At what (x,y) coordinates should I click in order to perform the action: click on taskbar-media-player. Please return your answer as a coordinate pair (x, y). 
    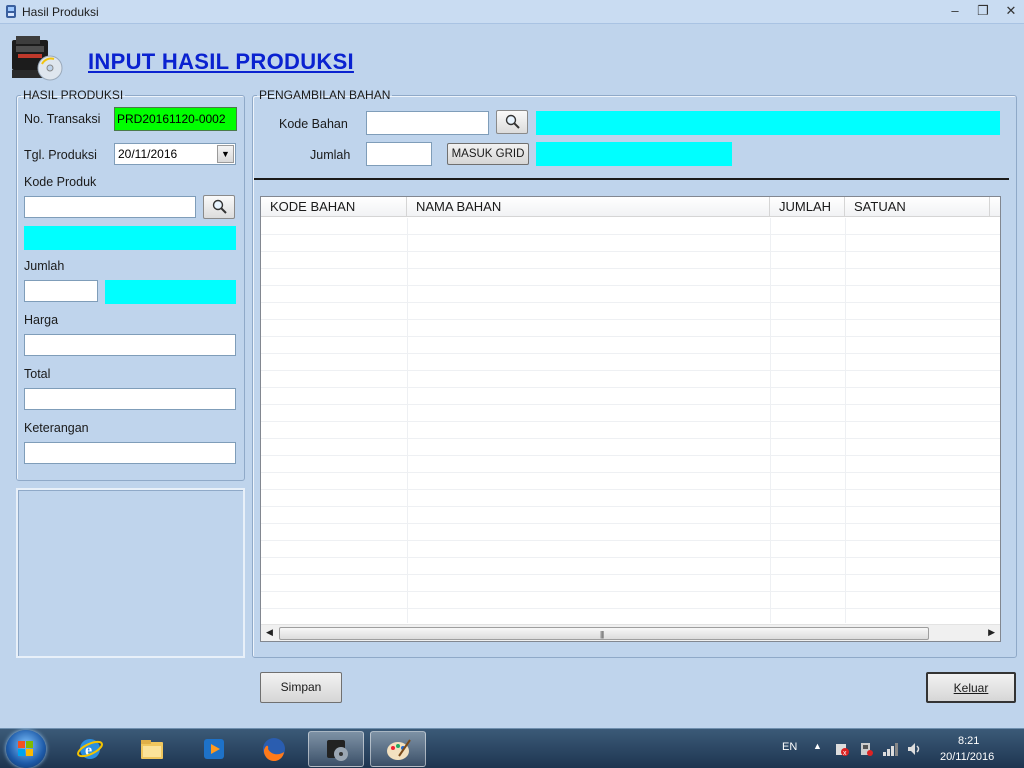
    Looking at the image, I should click on (214, 749).